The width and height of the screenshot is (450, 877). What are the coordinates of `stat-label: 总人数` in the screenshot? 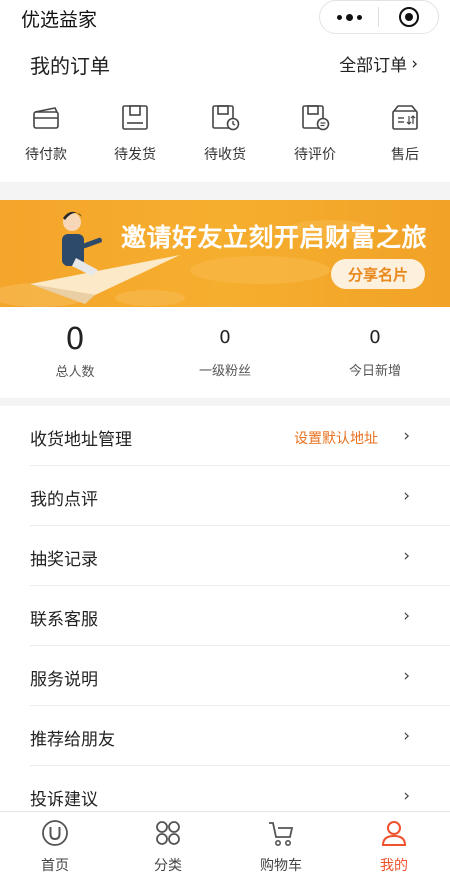 It's located at (75, 372).